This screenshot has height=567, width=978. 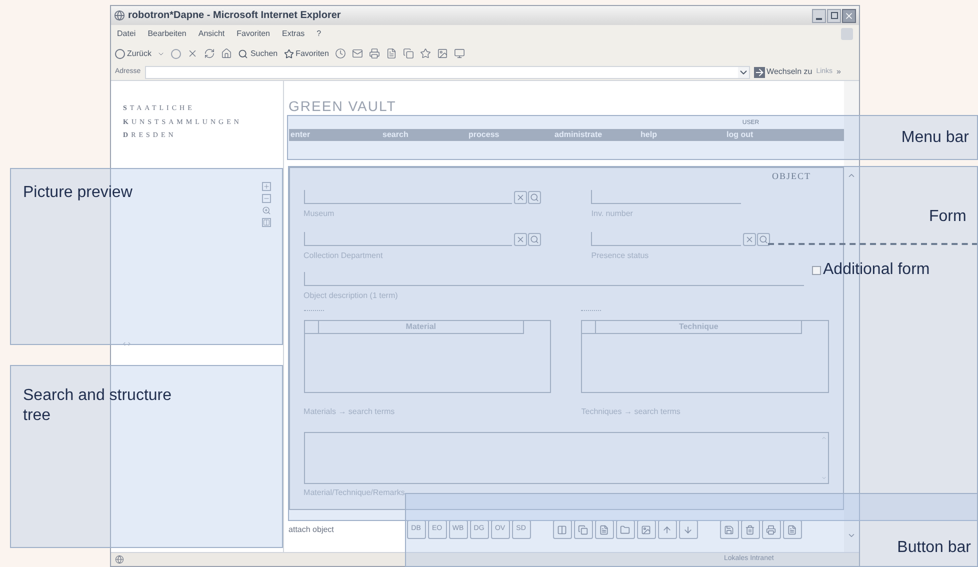 What do you see at coordinates (258, 54) in the screenshot?
I see `search-button: Suchen` at bounding box center [258, 54].